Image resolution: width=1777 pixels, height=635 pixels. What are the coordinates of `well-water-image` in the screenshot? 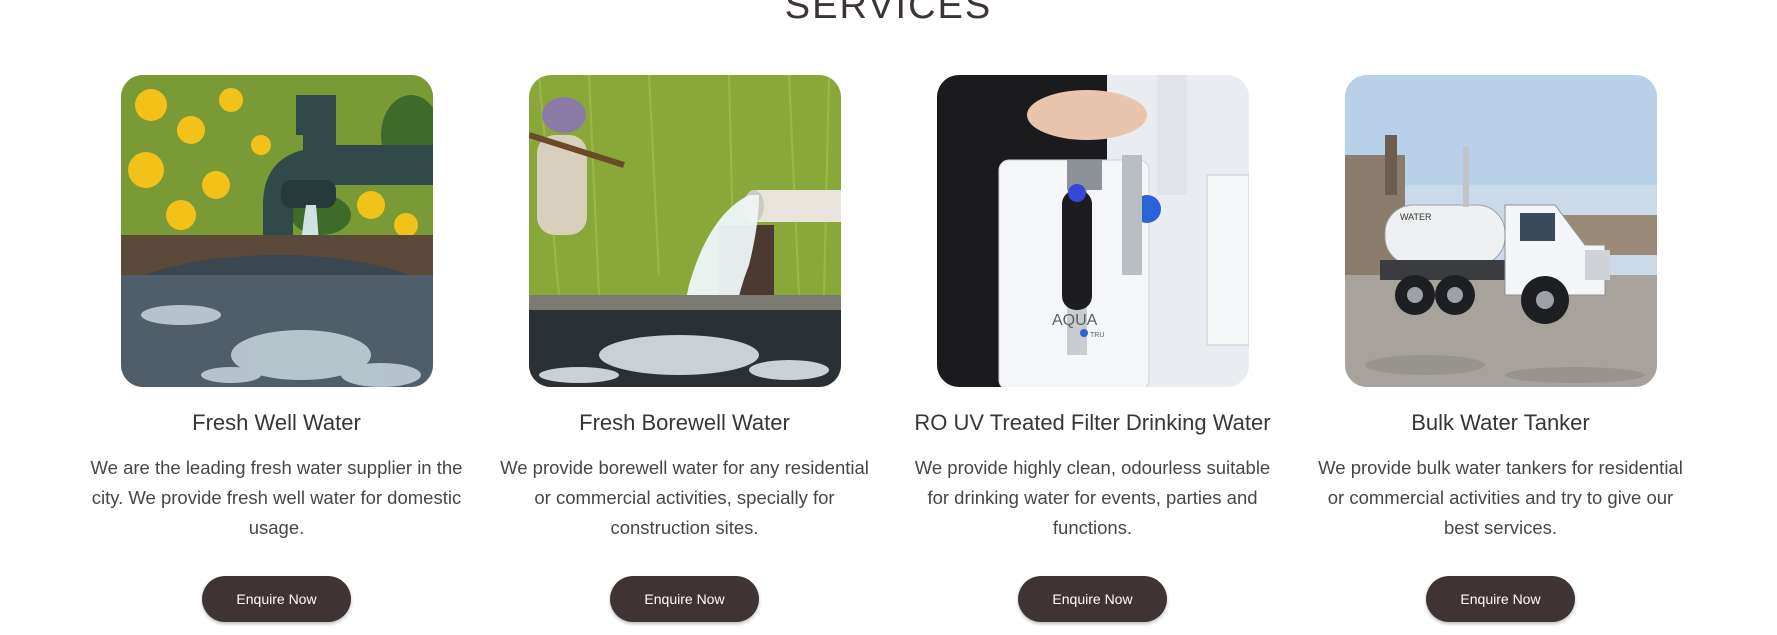 It's located at (276, 231).